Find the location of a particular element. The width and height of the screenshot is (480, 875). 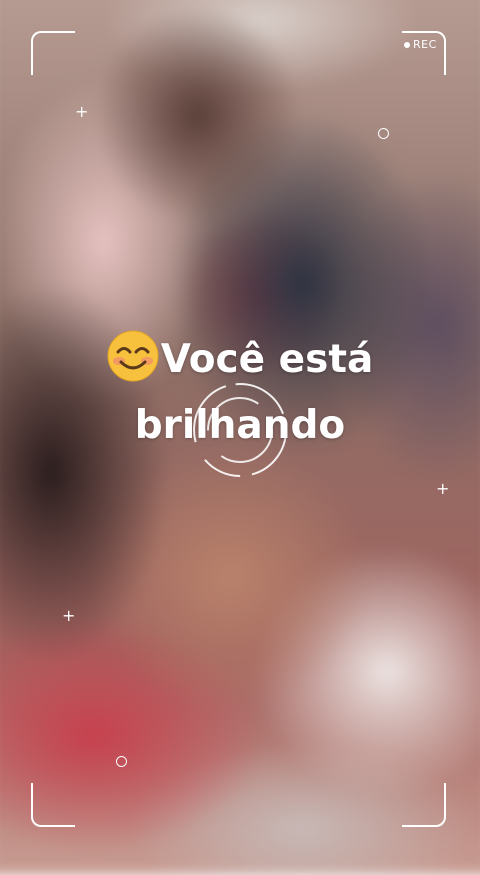

viewfinder-corner-bottom-right is located at coordinates (424, 805).